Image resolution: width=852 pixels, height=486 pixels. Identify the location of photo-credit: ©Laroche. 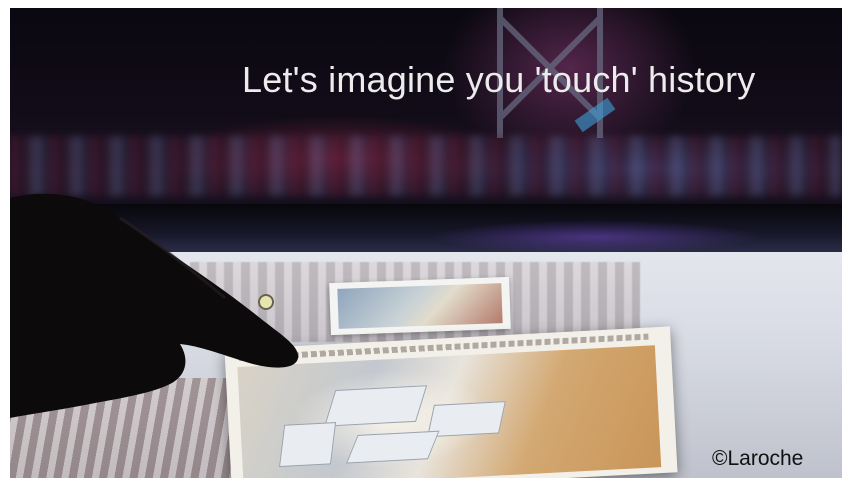
(758, 458).